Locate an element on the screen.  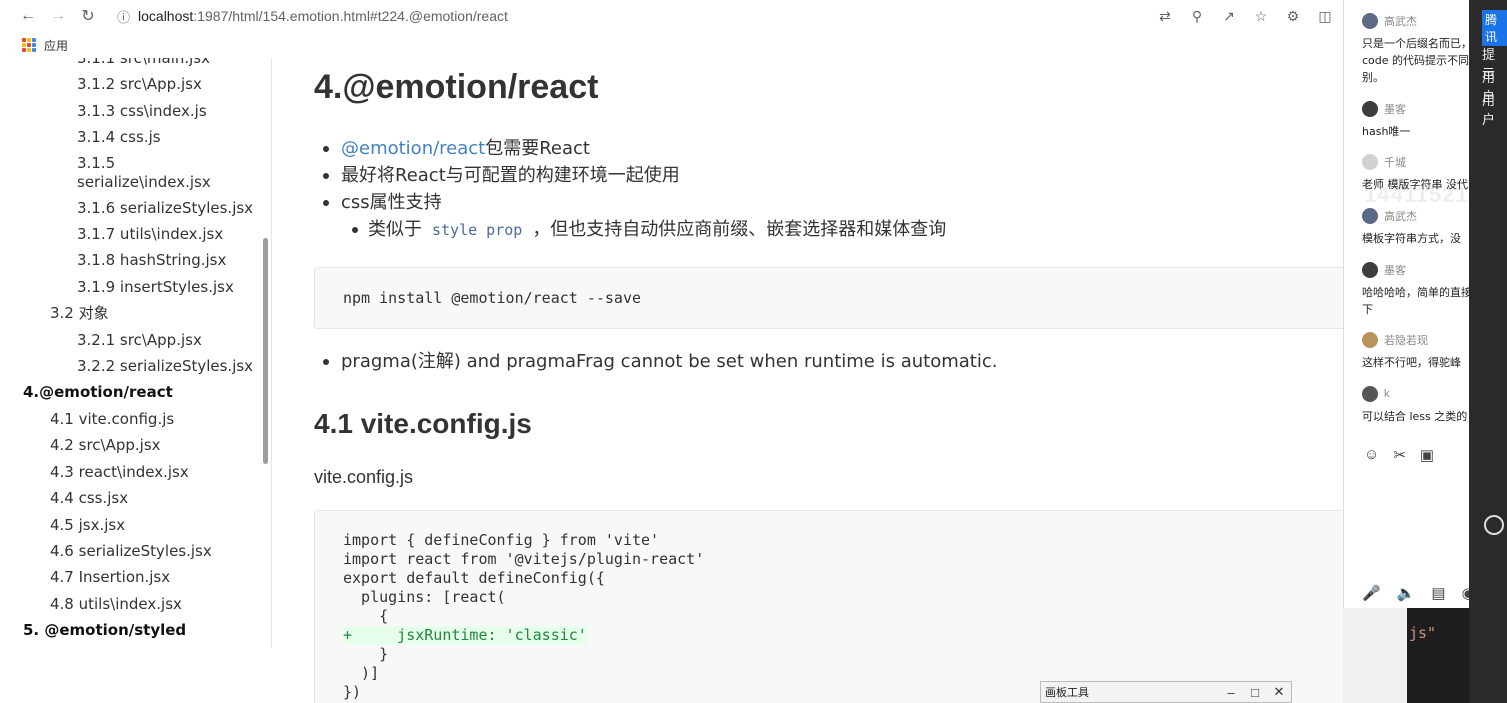
chat-text: 只是一个后缀名而已，code 的代码提示不同别。 is located at coordinates (1415, 60).